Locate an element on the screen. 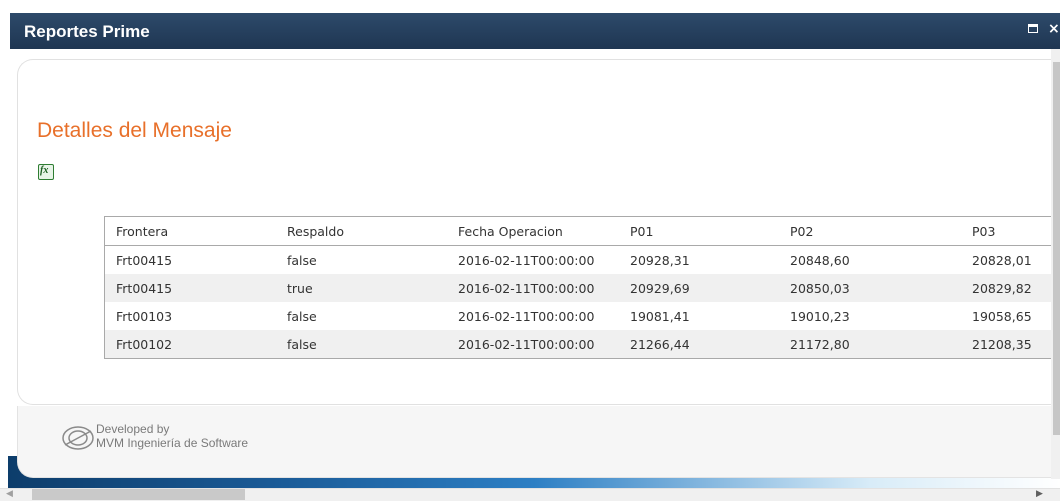 This screenshot has height=501, width=1060. excel-export-icon: fx is located at coordinates (46, 172).